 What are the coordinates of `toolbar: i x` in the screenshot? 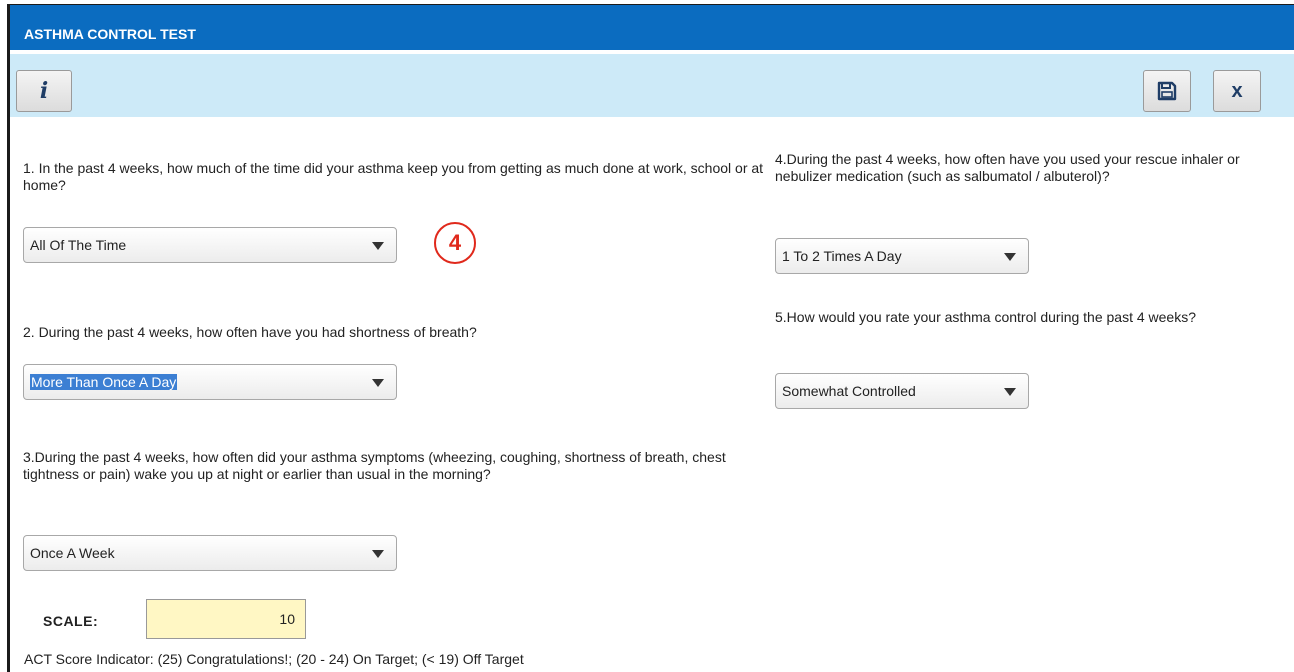 It's located at (652, 85).